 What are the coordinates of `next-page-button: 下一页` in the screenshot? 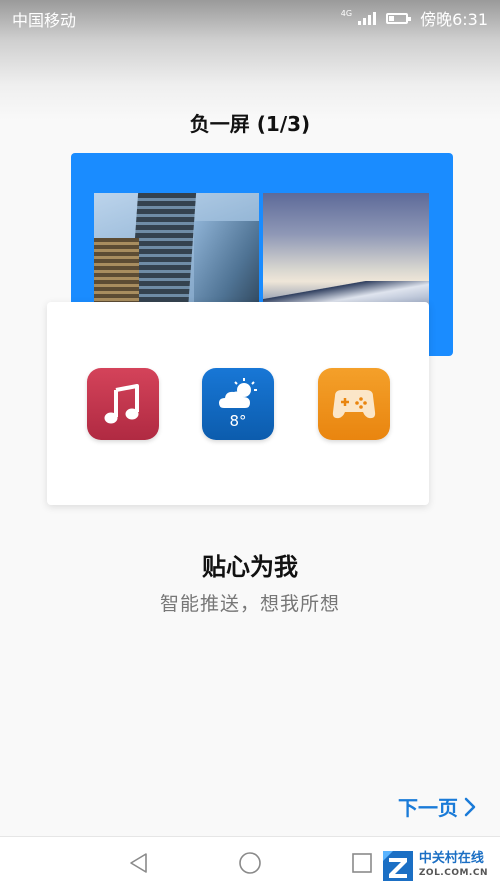 It's located at (437, 806).